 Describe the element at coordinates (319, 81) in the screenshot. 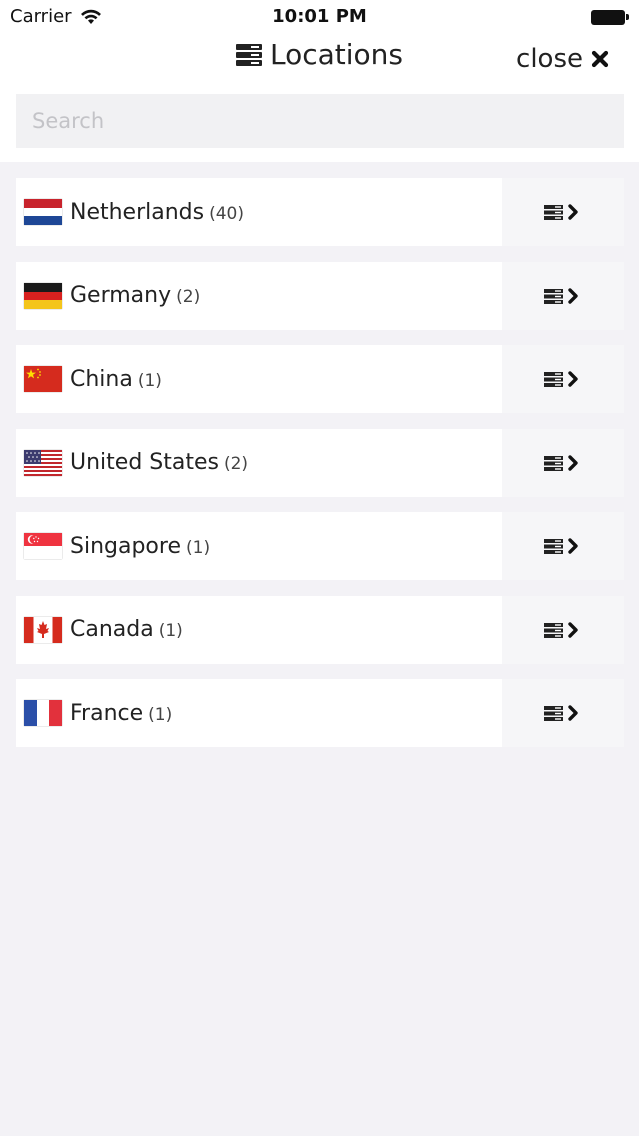

I see `header: Carrier 10:01 PM Locations close Search` at that location.